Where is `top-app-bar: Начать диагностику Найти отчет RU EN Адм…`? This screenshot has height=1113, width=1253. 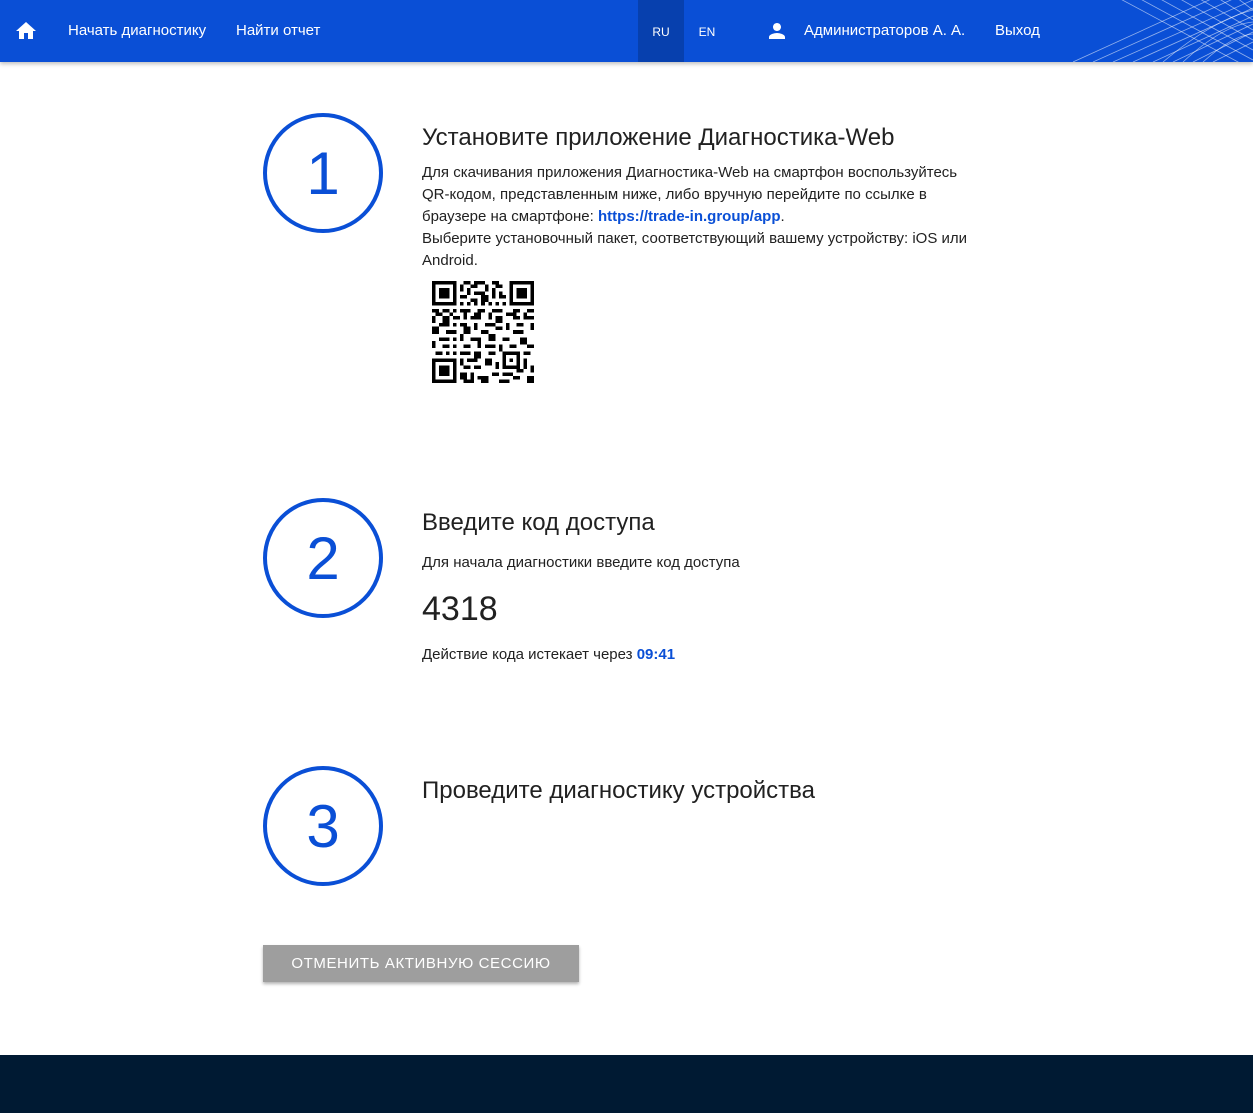
top-app-bar: Начать диагностику Найти отчет RU EN Адм… is located at coordinates (626, 31).